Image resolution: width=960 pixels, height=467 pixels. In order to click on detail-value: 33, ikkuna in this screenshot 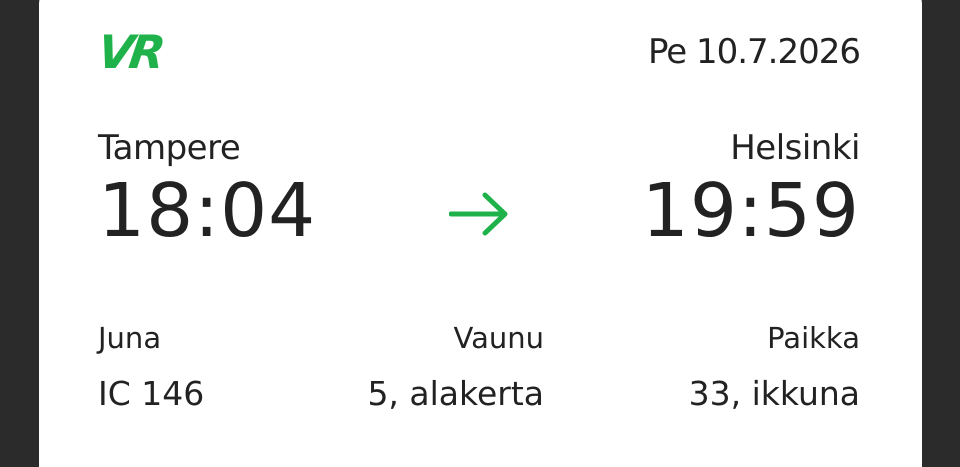, I will do `click(774, 394)`.